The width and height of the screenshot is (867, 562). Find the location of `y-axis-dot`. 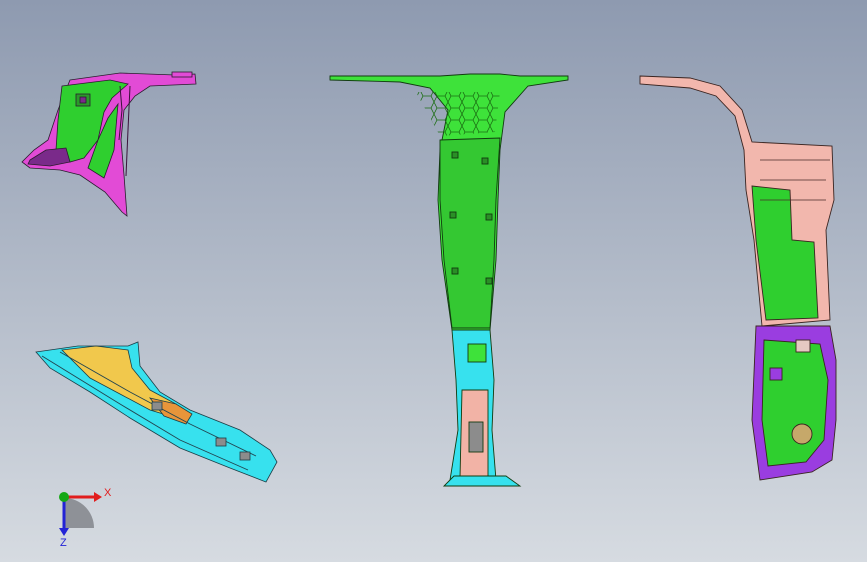

y-axis-dot is located at coordinates (64, 497).